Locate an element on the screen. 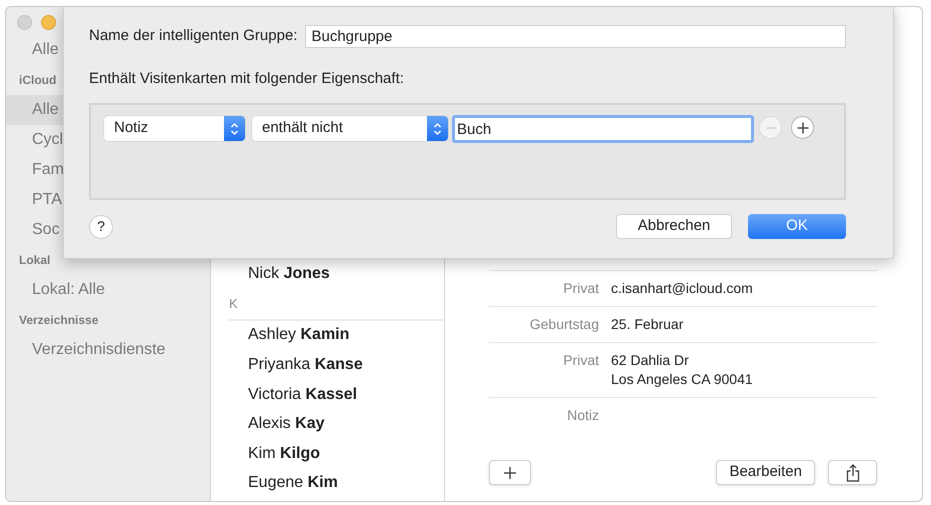 The width and height of the screenshot is (931, 505). value-field: Buch is located at coordinates (603, 129).